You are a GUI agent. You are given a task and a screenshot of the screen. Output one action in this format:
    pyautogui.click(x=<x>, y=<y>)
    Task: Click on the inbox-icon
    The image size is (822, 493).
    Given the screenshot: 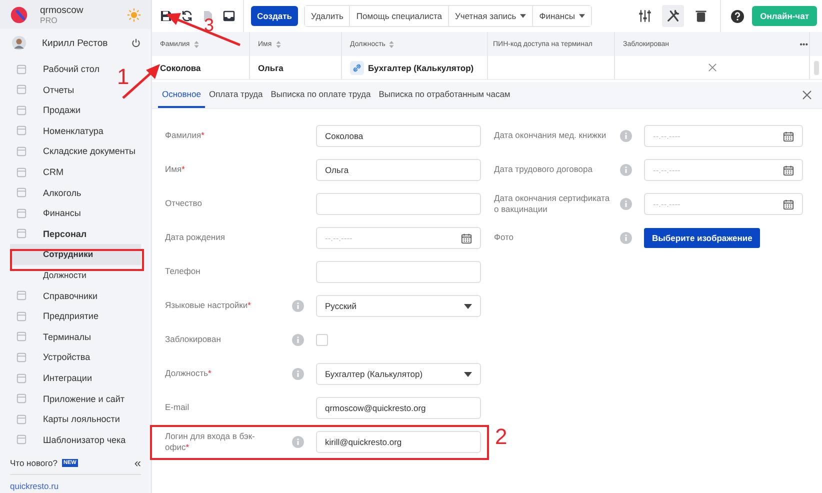 What is the action you would take?
    pyautogui.click(x=229, y=16)
    